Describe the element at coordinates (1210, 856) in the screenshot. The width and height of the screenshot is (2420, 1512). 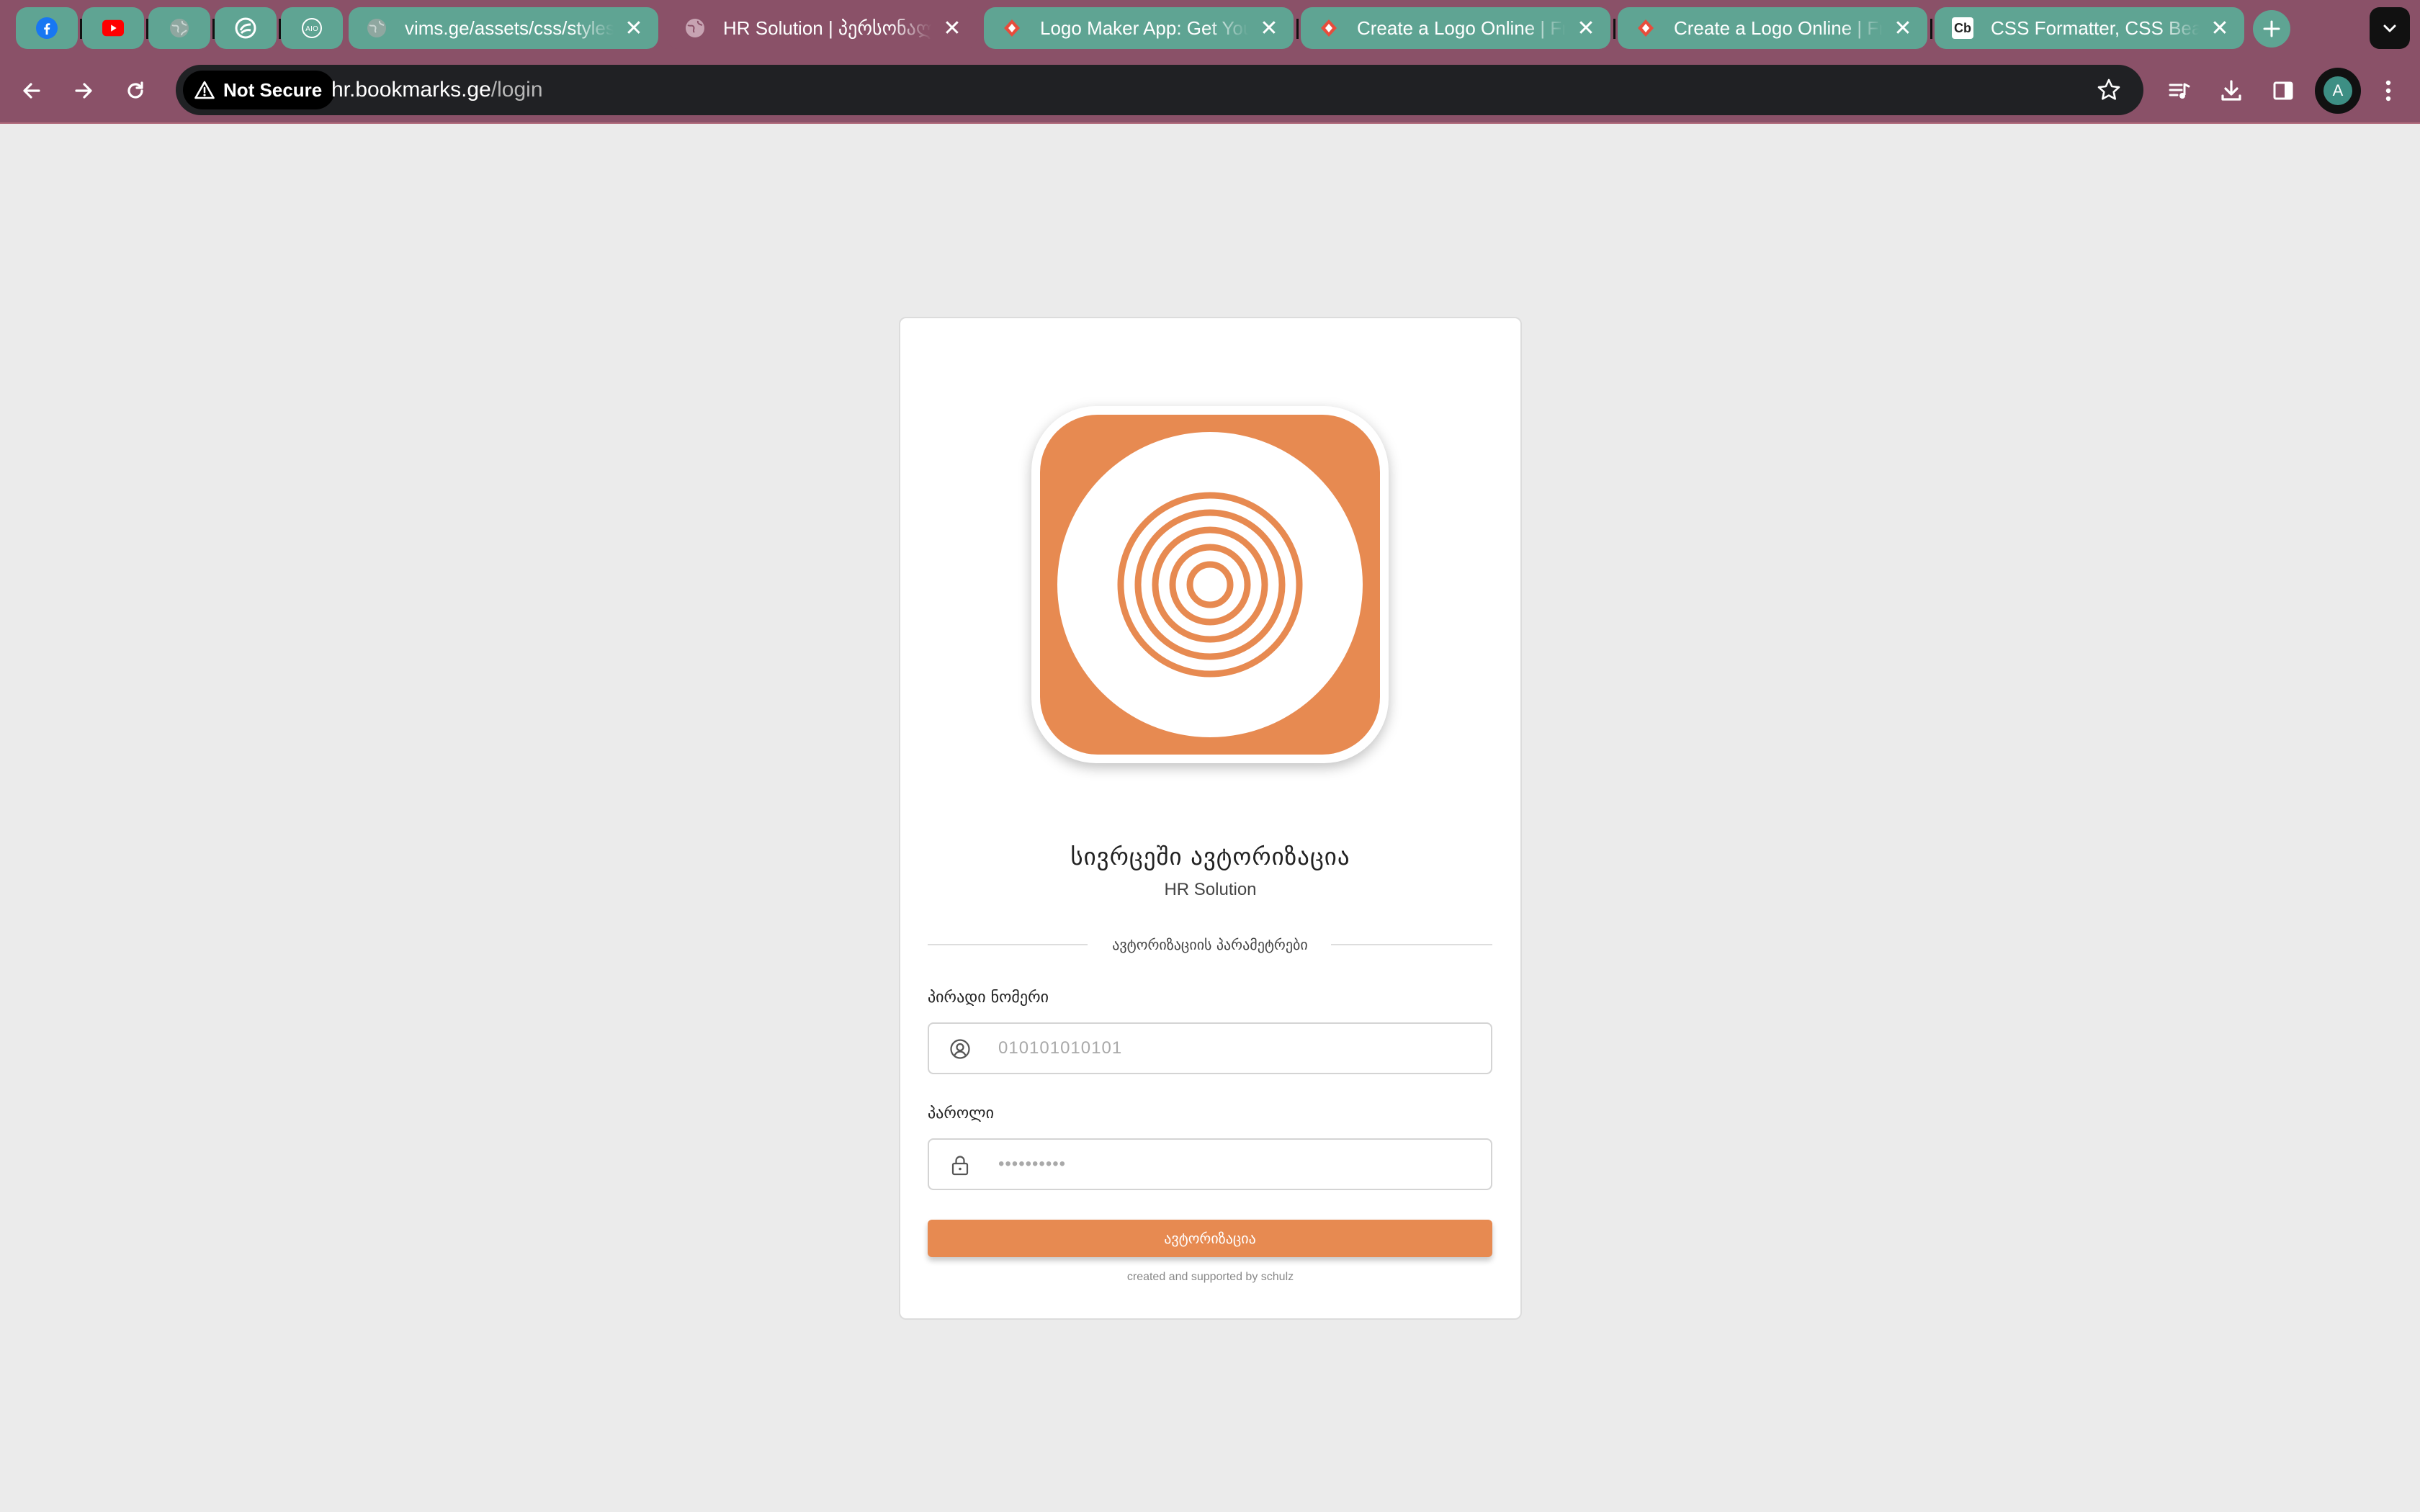
I see `page-title: სივრცეში ავტორიზაცია` at that location.